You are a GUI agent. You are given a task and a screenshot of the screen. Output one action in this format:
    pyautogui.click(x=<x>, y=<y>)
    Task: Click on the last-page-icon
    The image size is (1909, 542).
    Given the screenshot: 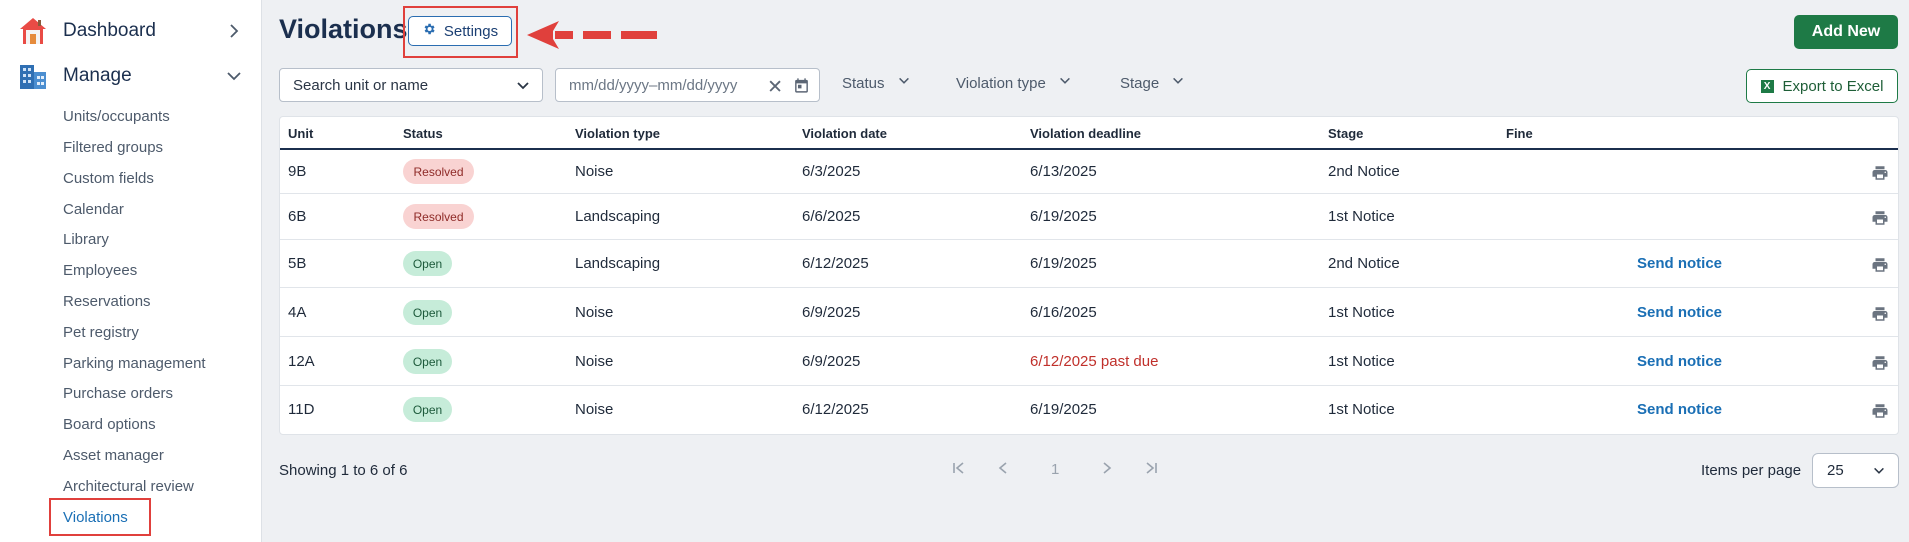 What is the action you would take?
    pyautogui.click(x=1151, y=470)
    